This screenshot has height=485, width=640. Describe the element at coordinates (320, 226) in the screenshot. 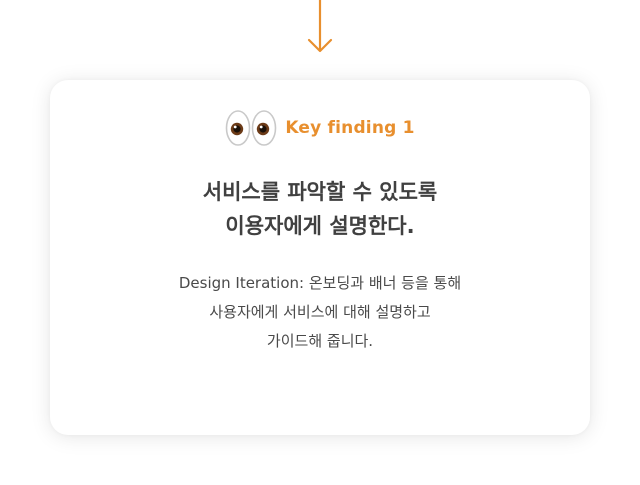

I see `headline-line-2: 이용자에게 설명한다.` at that location.